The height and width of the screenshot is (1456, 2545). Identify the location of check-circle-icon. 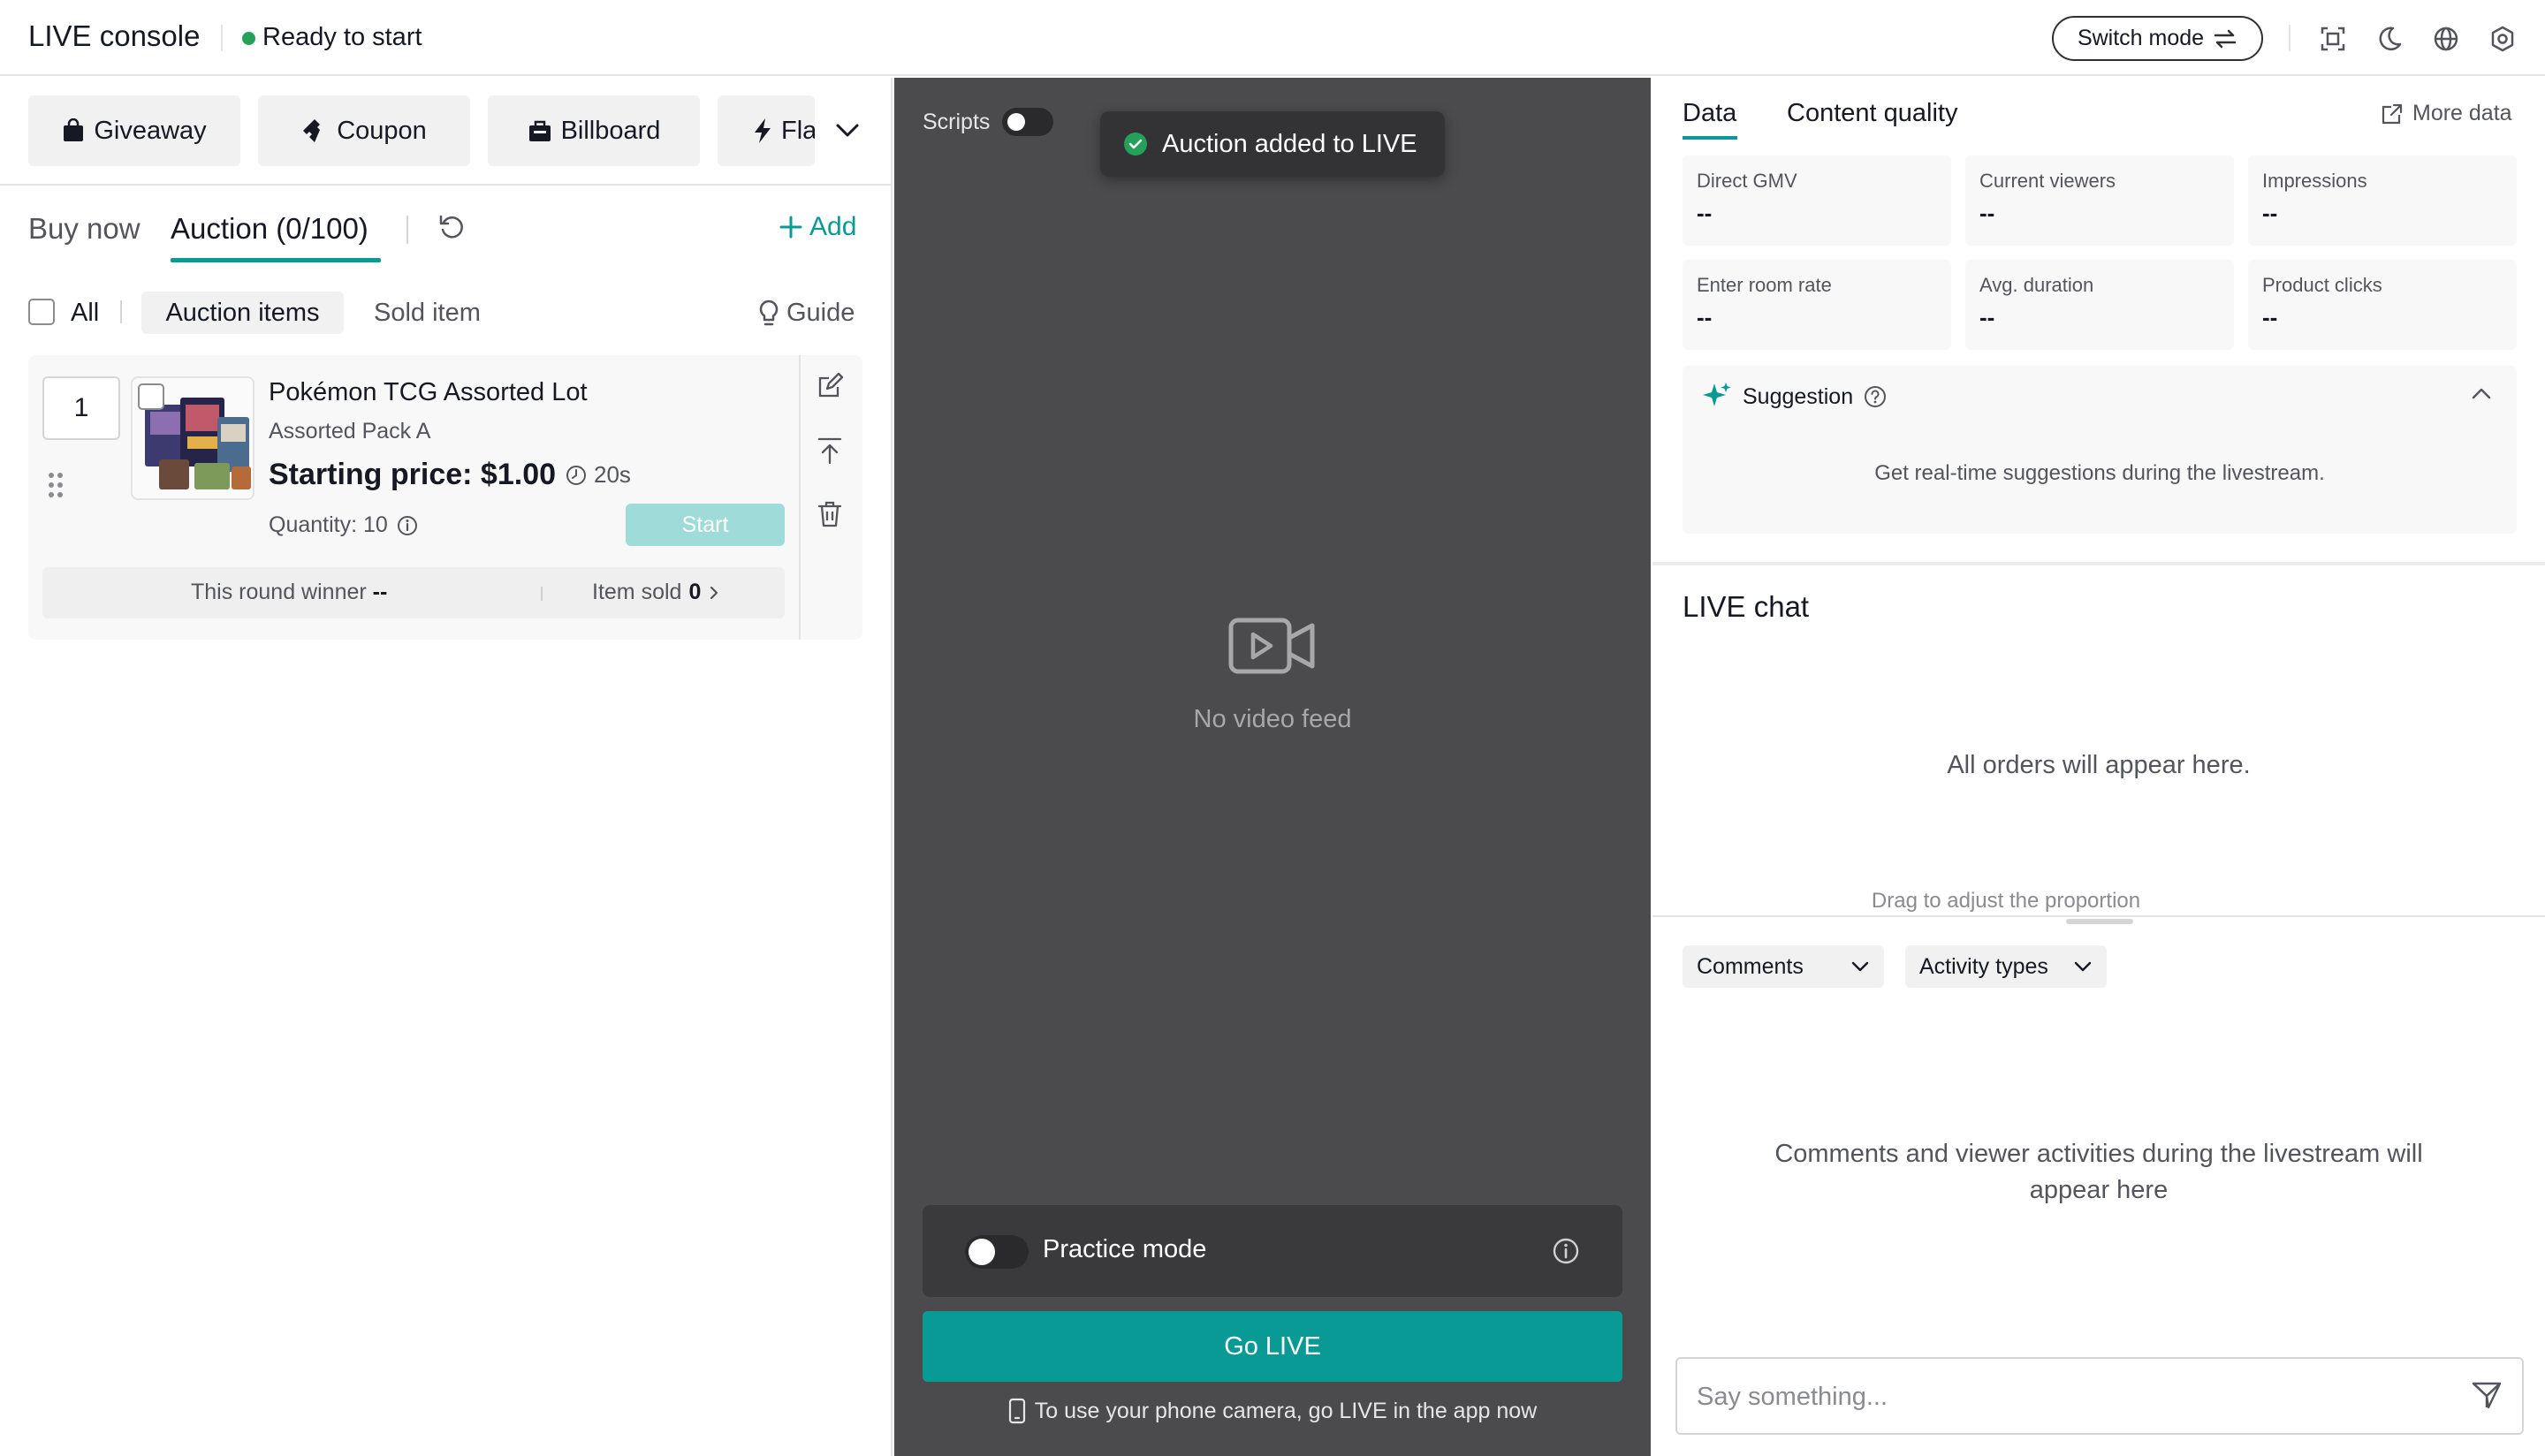
(1135, 144).